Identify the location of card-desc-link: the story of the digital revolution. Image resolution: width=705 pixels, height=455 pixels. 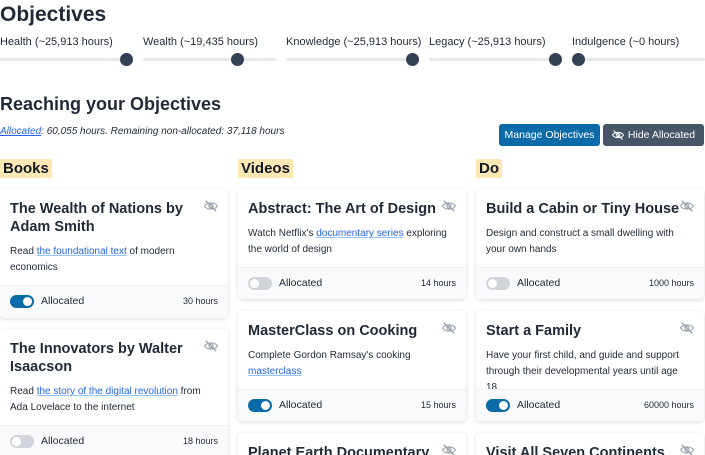
(107, 391).